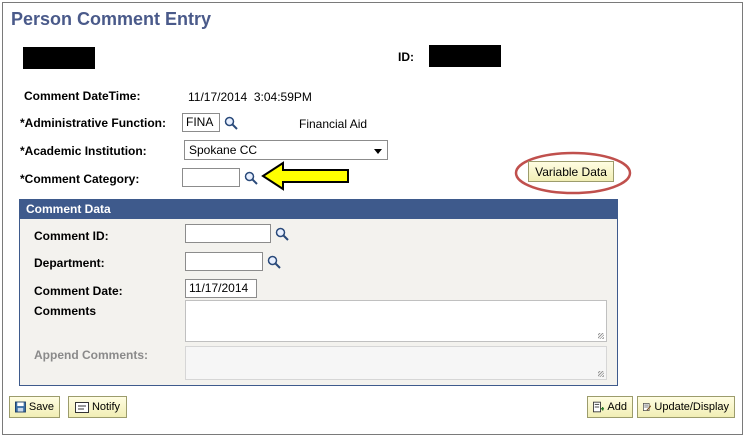 Image resolution: width=746 pixels, height=440 pixels. I want to click on academic-institution-select: Spokane CC, so click(286, 150).